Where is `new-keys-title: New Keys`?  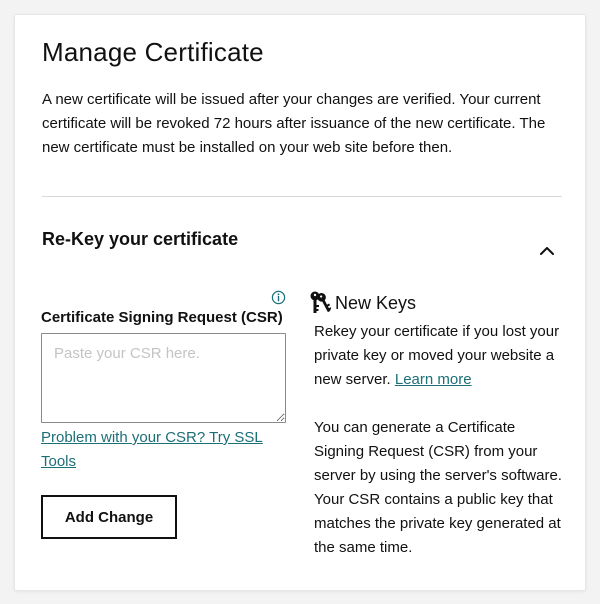 new-keys-title: New Keys is located at coordinates (376, 302).